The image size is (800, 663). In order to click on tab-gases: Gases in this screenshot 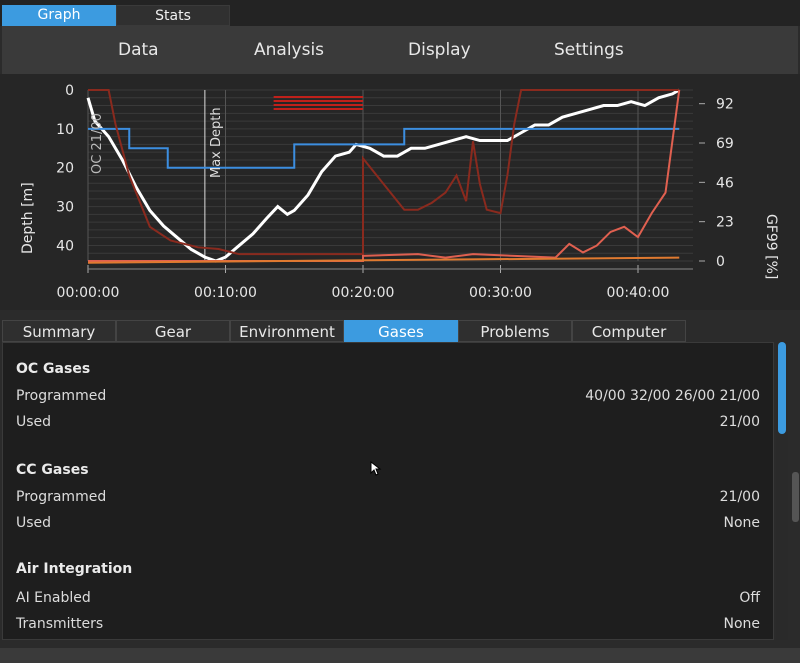, I will do `click(401, 331)`.